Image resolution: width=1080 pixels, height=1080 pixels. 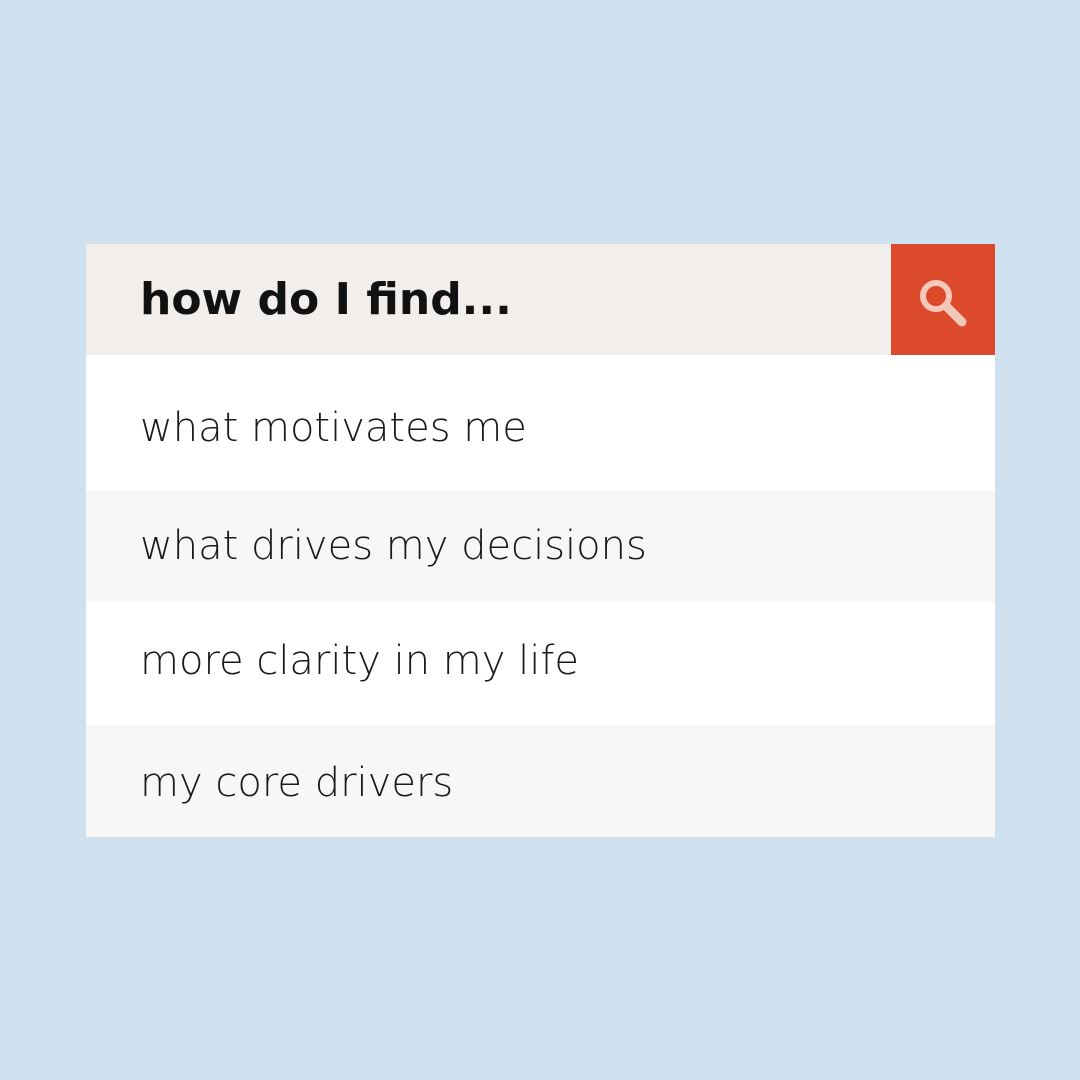 I want to click on suggestion-label: more clarity in my life, so click(x=360, y=661).